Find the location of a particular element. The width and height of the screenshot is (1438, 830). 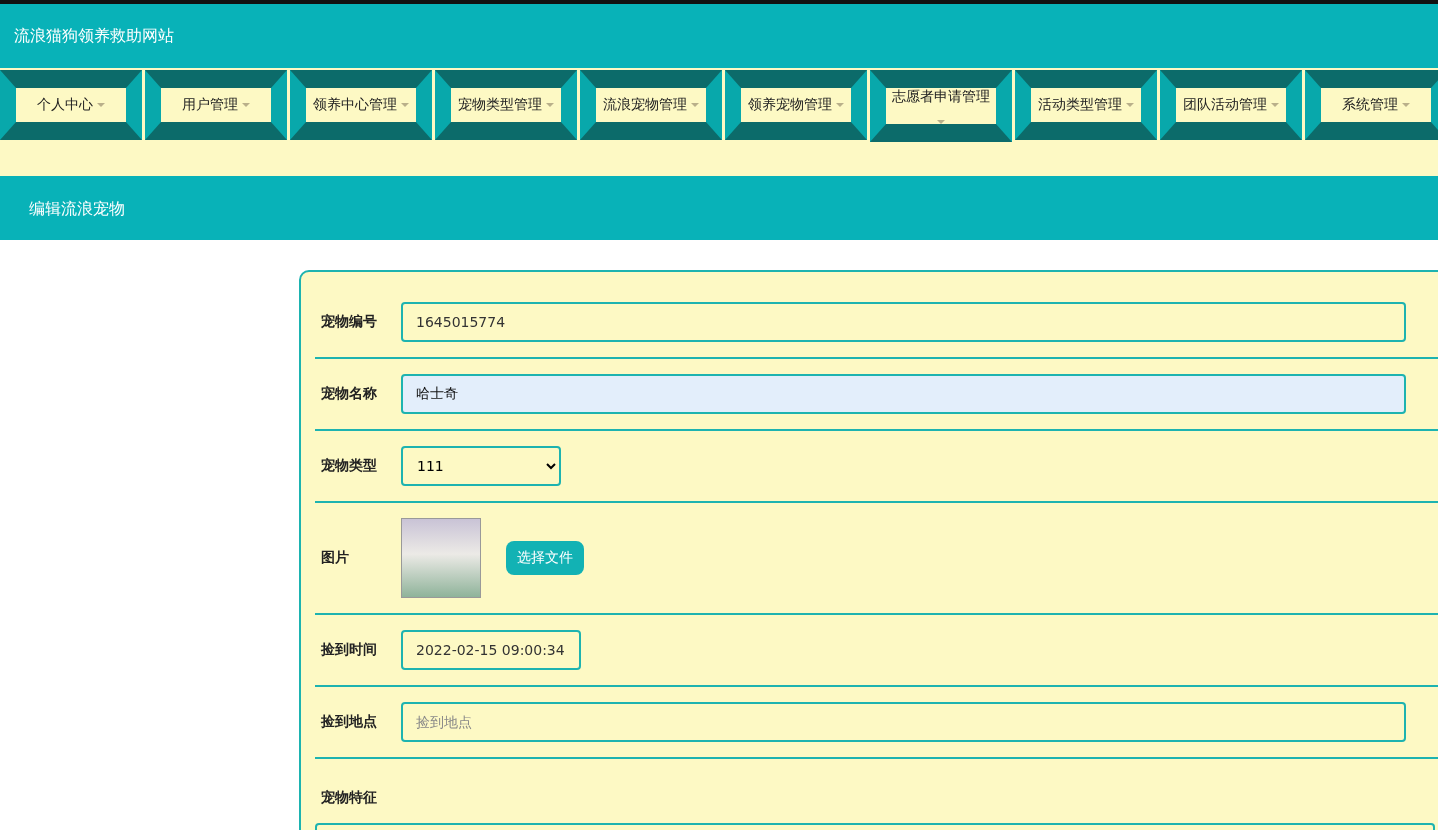

nav-menu-item: 志愿者申请管理 is located at coordinates (941, 106).